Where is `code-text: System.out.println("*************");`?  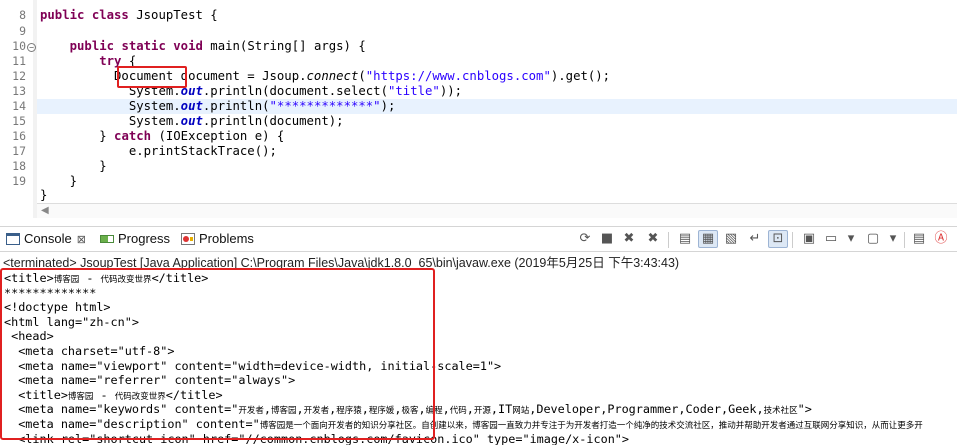
code-text: System.out.println("*************"); is located at coordinates (218, 106).